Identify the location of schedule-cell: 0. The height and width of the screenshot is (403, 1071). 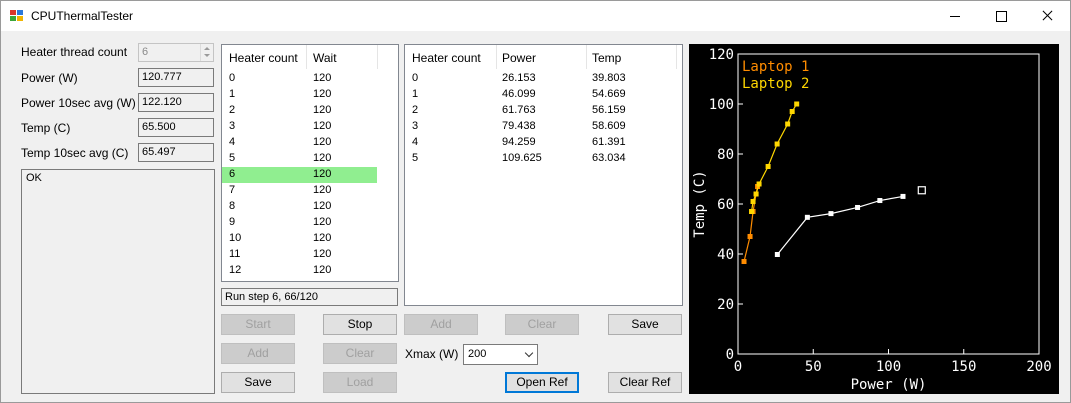
(232, 78).